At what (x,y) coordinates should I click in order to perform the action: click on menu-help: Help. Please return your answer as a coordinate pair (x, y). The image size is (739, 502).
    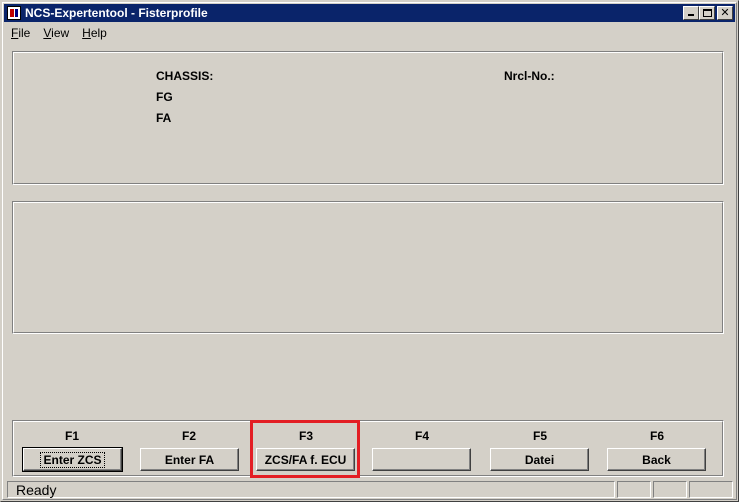
    Looking at the image, I should click on (94, 33).